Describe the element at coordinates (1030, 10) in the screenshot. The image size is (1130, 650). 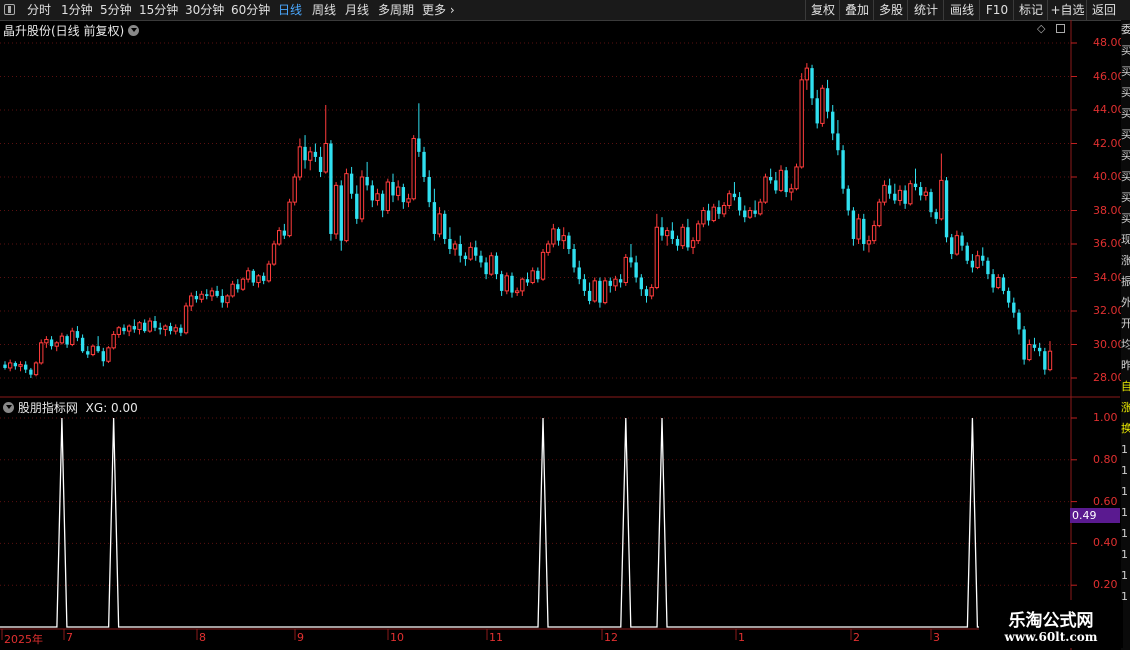
I see `mark-button: 标记` at that location.